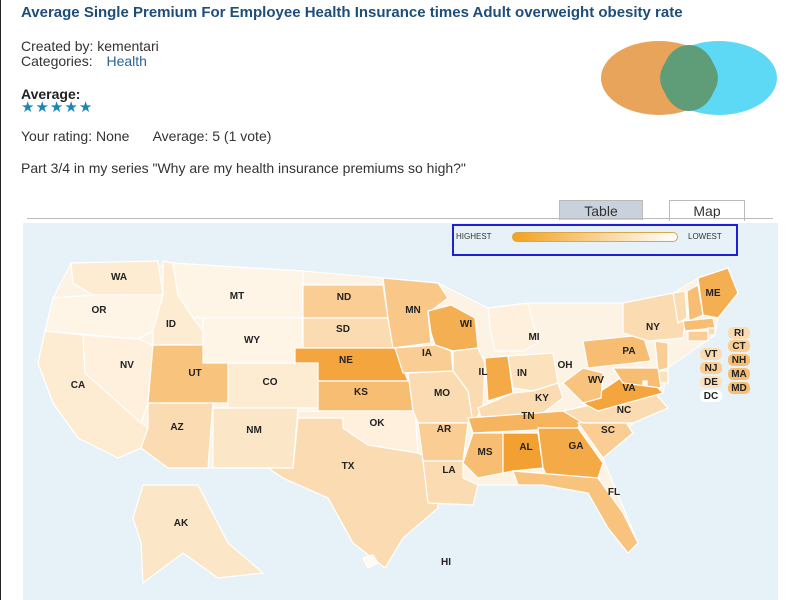 The image size is (800, 600). Describe the element at coordinates (738, 346) in the screenshot. I see `state-label-ct: CT` at that location.